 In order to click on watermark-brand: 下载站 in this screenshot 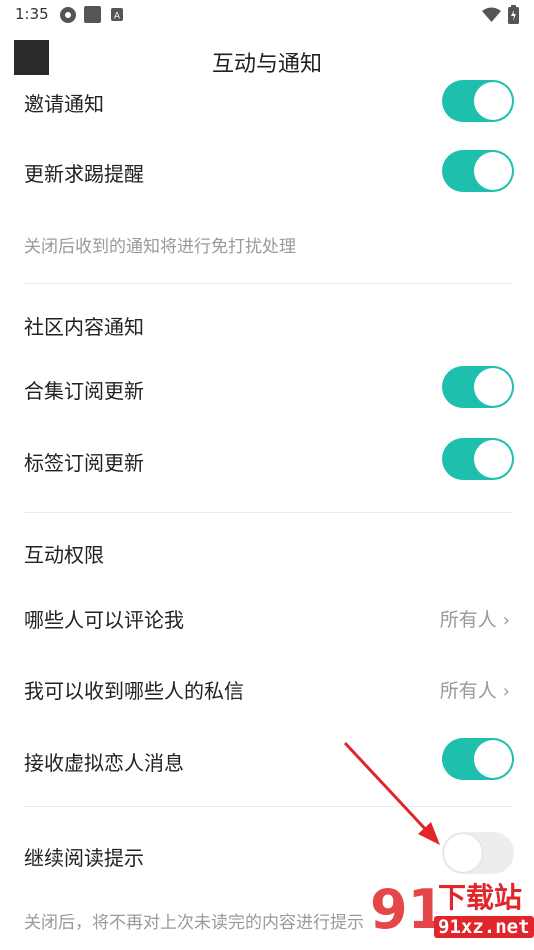, I will do `click(480, 897)`.